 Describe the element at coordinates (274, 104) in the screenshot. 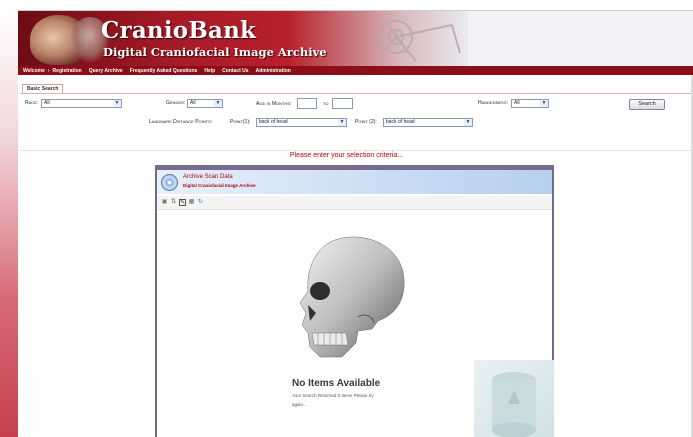

I see `age-label: Age in Months:` at that location.